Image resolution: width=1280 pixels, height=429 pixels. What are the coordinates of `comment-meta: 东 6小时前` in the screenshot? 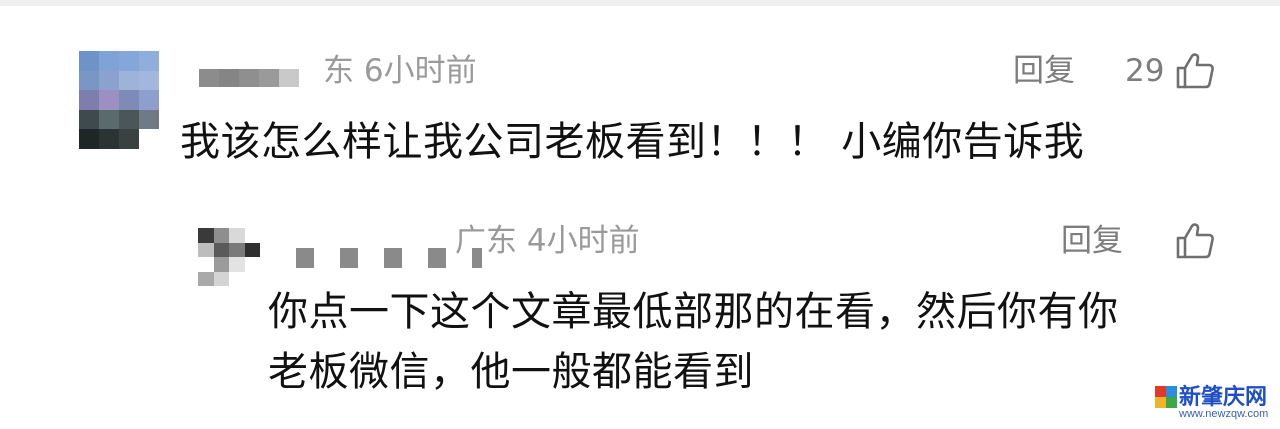 It's located at (400, 71).